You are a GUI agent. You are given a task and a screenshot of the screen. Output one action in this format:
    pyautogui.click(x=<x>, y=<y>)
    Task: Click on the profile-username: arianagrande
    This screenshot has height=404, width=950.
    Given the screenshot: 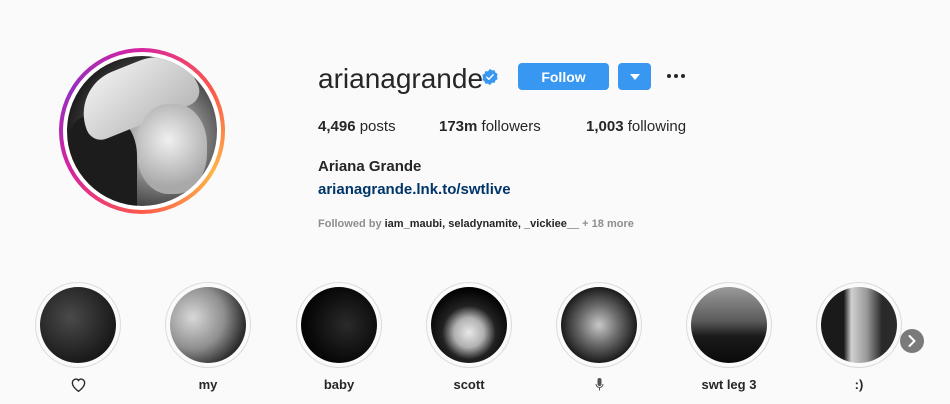 What is the action you would take?
    pyautogui.click(x=401, y=78)
    